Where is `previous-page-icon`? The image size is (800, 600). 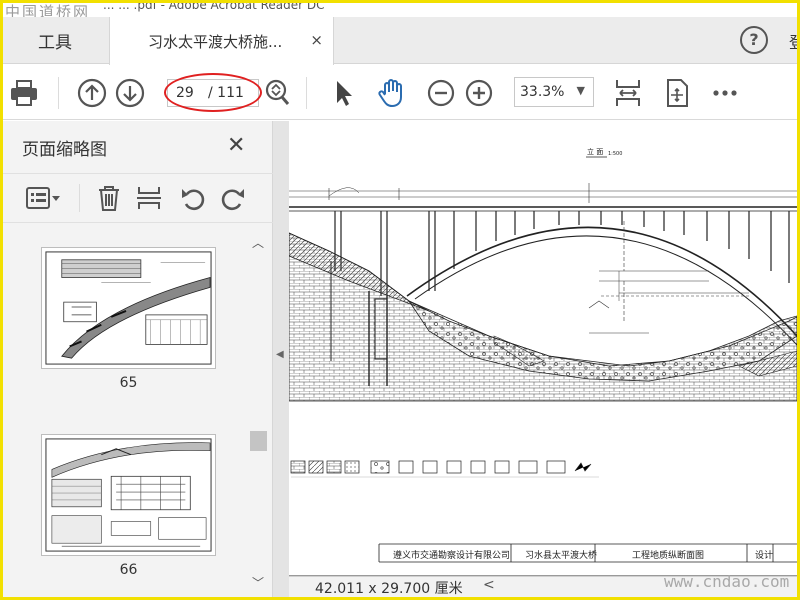
previous-page-icon is located at coordinates (92, 93).